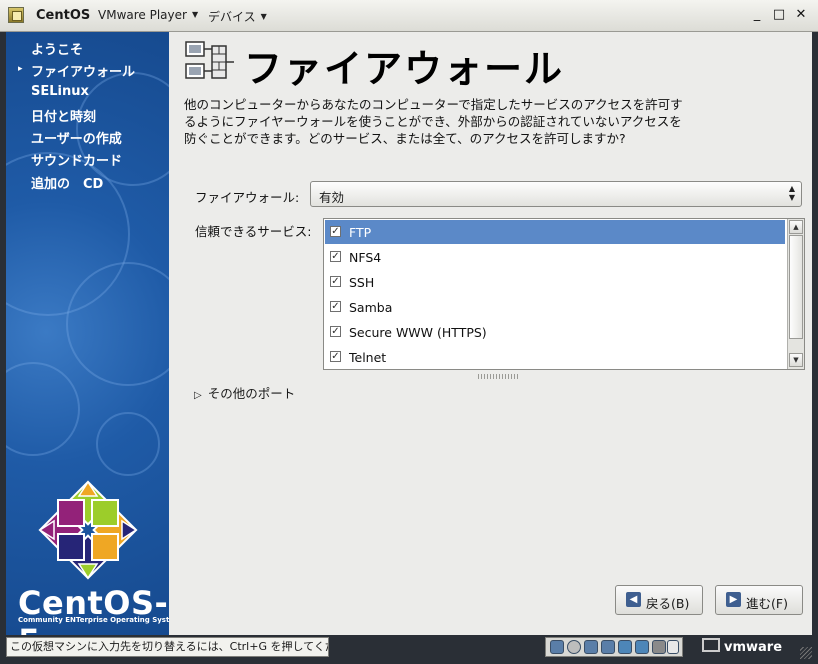  I want to click on cd-drive-icon, so click(574, 647).